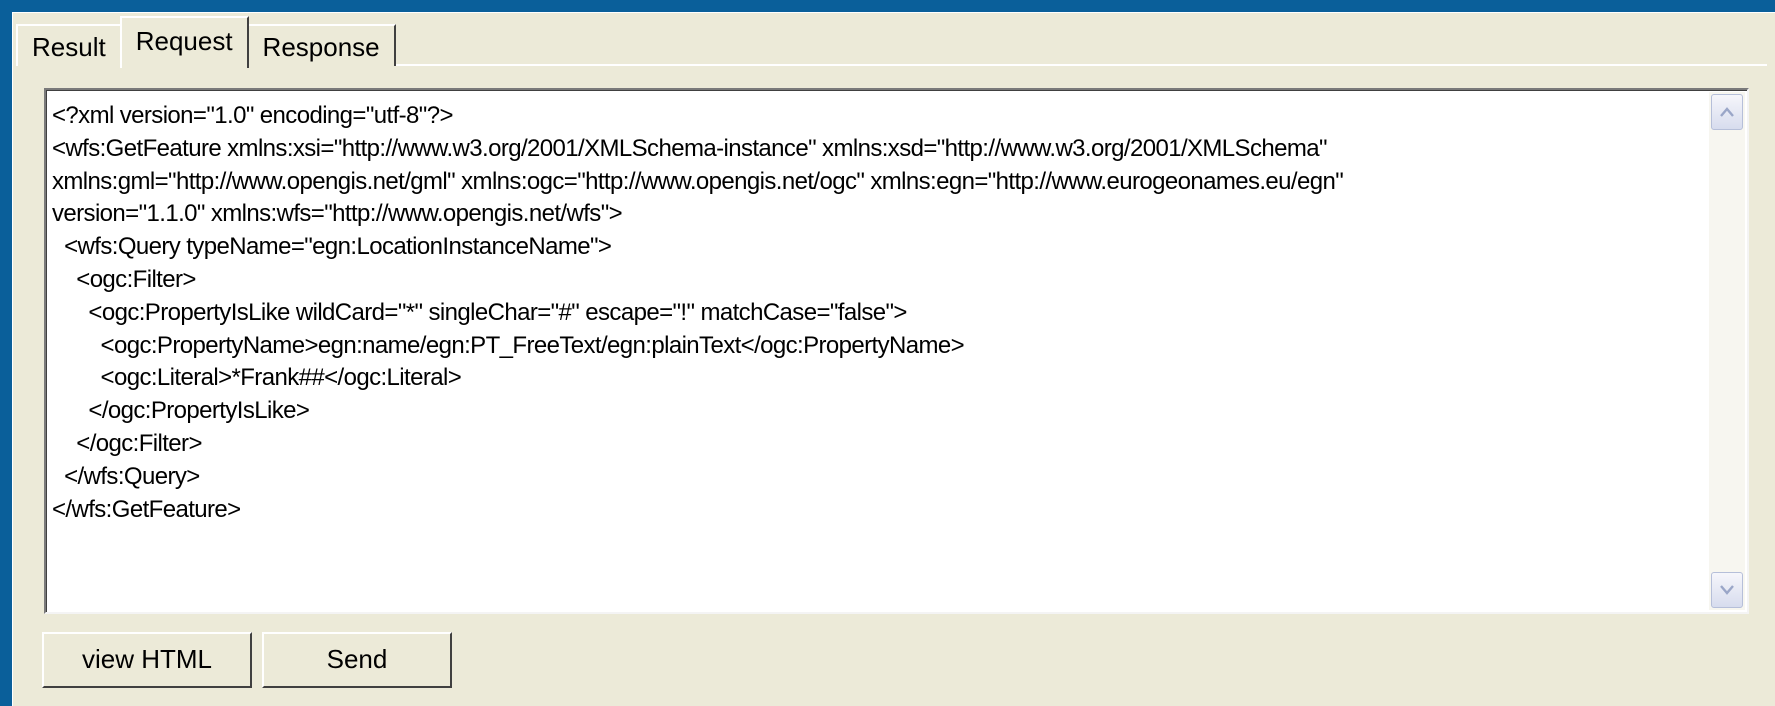  What do you see at coordinates (321, 45) in the screenshot?
I see `tab-response: Response` at bounding box center [321, 45].